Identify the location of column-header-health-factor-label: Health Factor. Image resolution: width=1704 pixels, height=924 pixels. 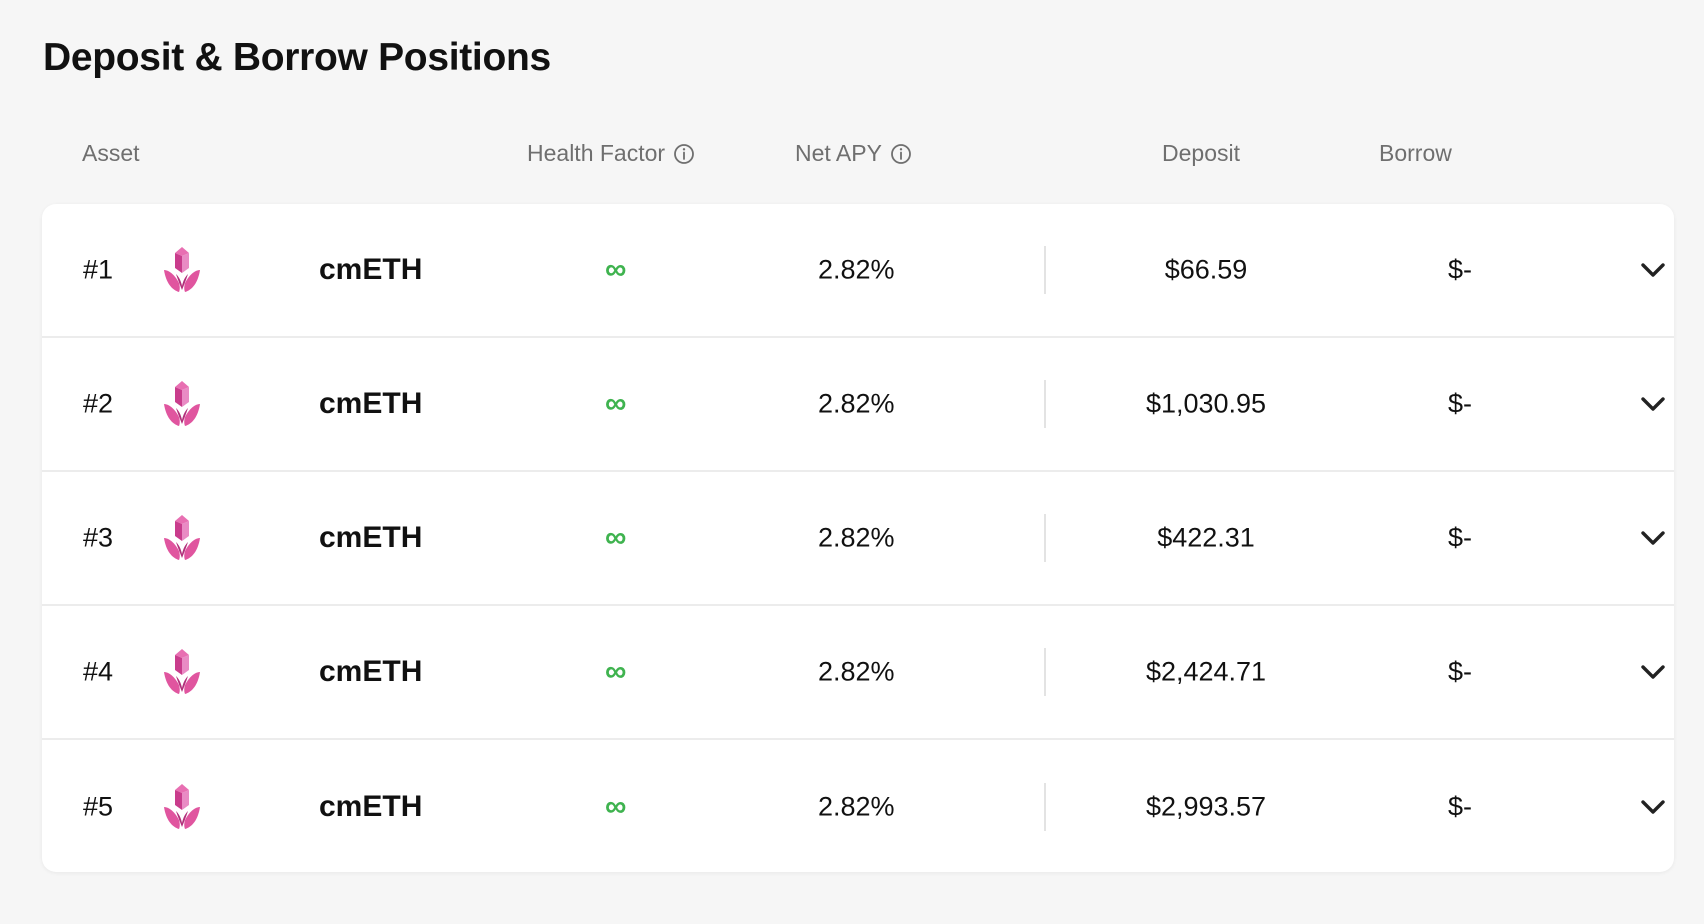
(596, 153).